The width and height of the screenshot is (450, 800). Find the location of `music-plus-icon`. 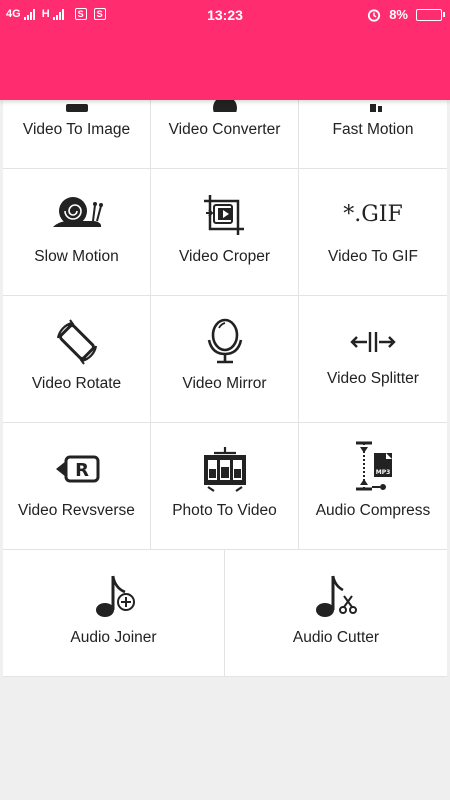

music-plus-icon is located at coordinates (115, 596).